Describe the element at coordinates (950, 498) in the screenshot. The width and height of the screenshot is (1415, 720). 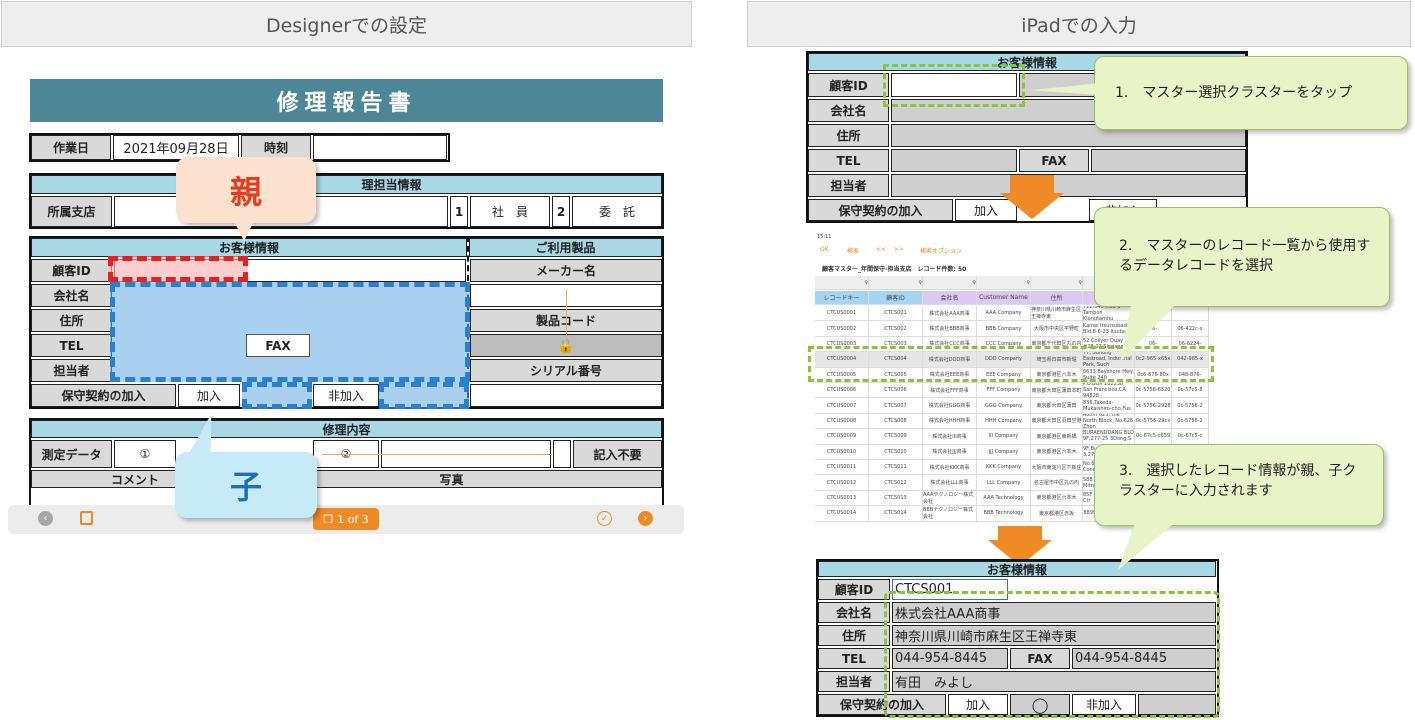
I see `list-cell: AAAテクノロジー株式会社` at that location.